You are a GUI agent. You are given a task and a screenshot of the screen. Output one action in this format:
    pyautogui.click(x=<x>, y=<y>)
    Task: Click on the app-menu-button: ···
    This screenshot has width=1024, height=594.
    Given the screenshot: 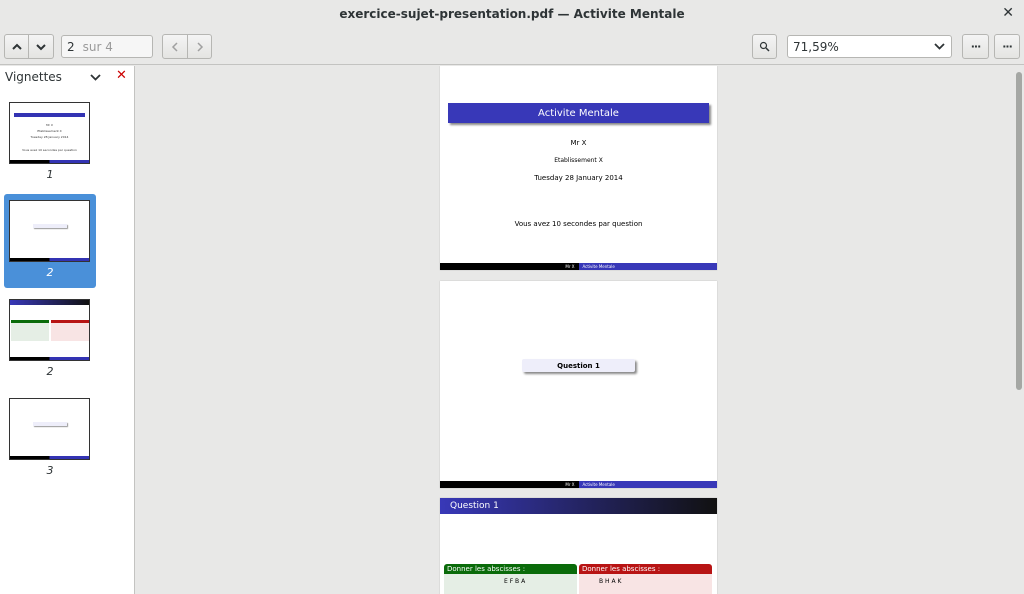 What is the action you would take?
    pyautogui.click(x=1007, y=46)
    